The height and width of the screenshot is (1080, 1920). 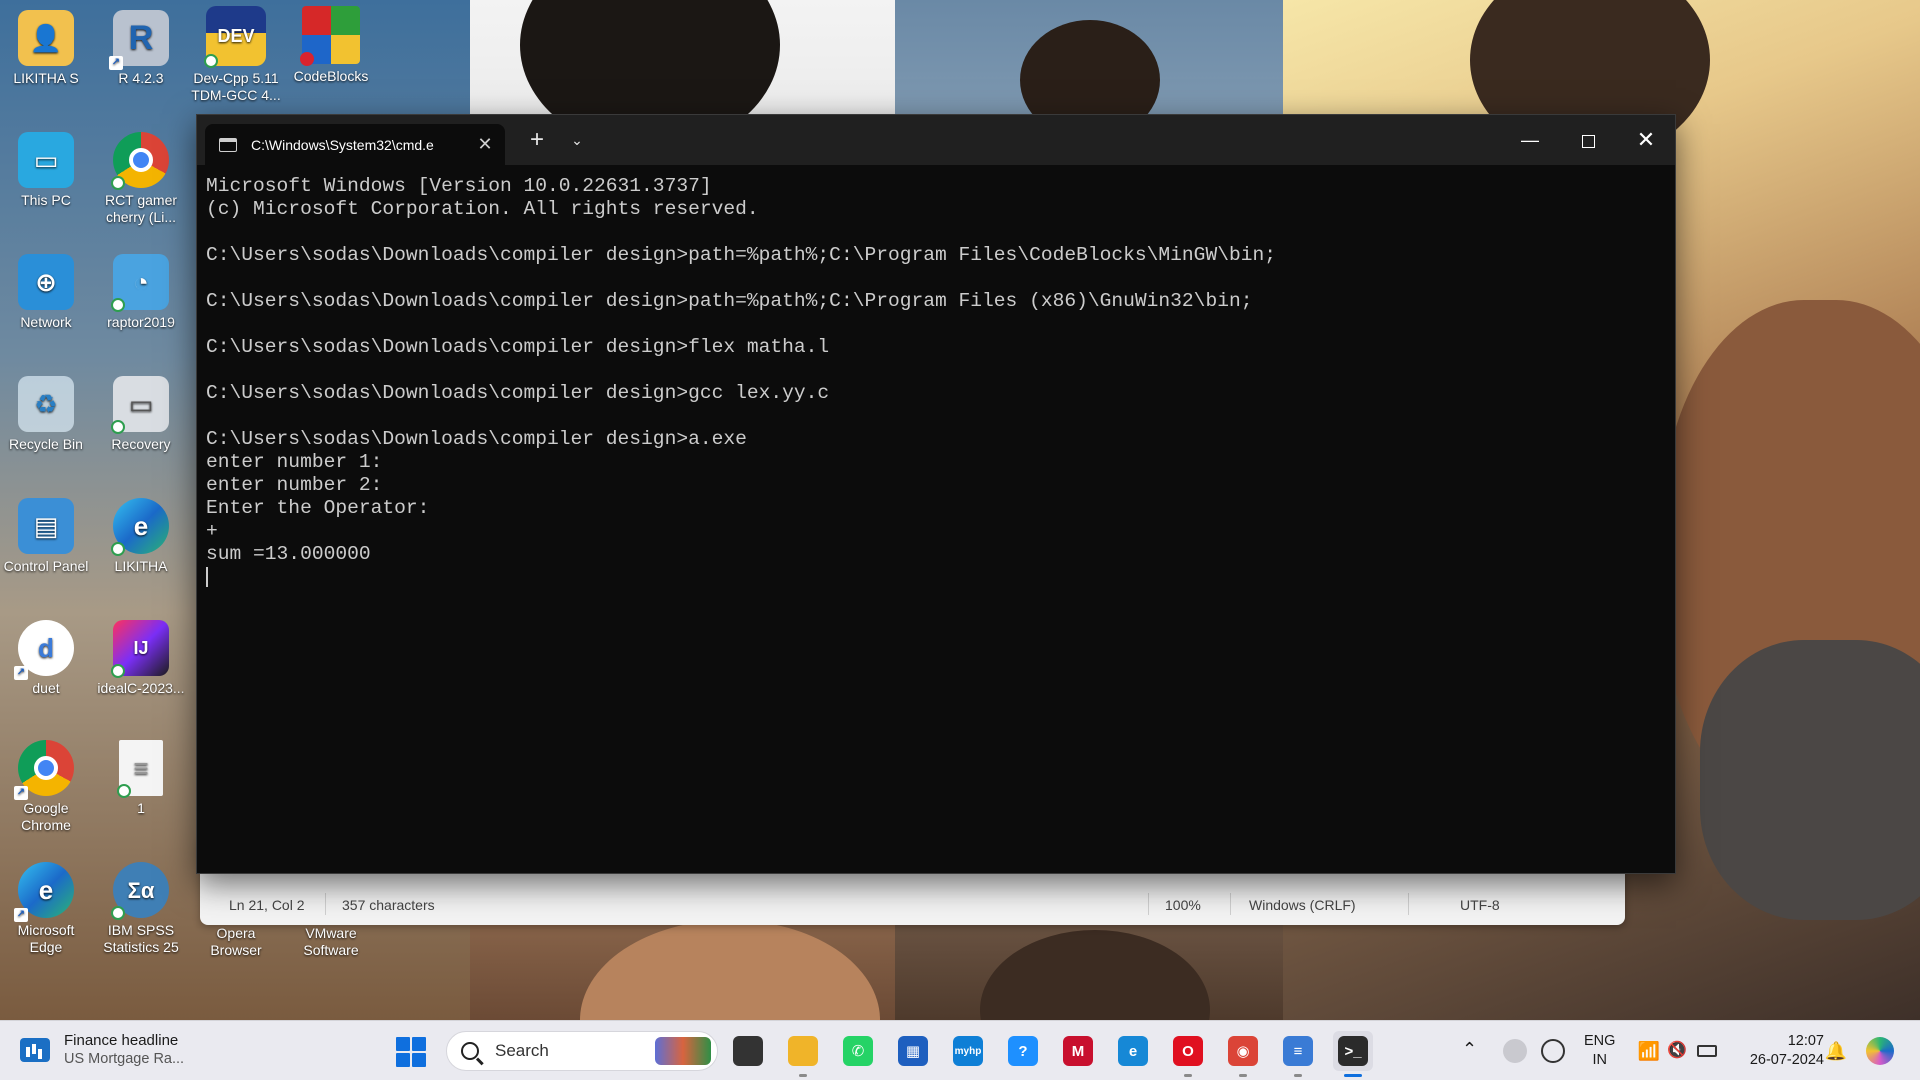 I want to click on show-hidden-icons-chevron-icon: ⌃, so click(x=1469, y=1059).